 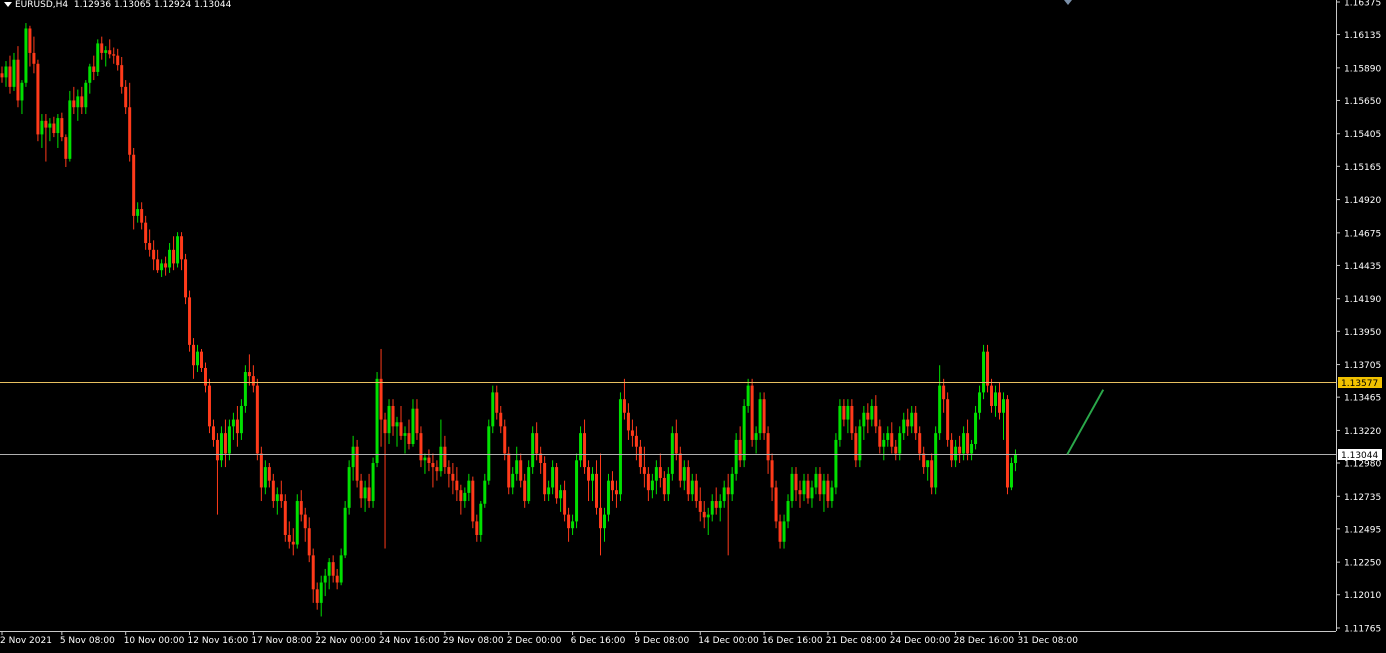 I want to click on resistance-badge-label: 1.13577, so click(x=1359, y=384).